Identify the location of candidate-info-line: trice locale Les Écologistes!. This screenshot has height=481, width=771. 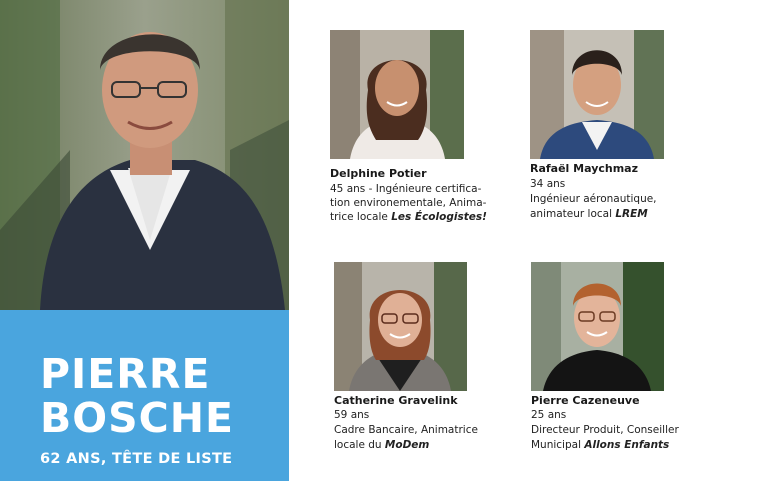
(408, 217).